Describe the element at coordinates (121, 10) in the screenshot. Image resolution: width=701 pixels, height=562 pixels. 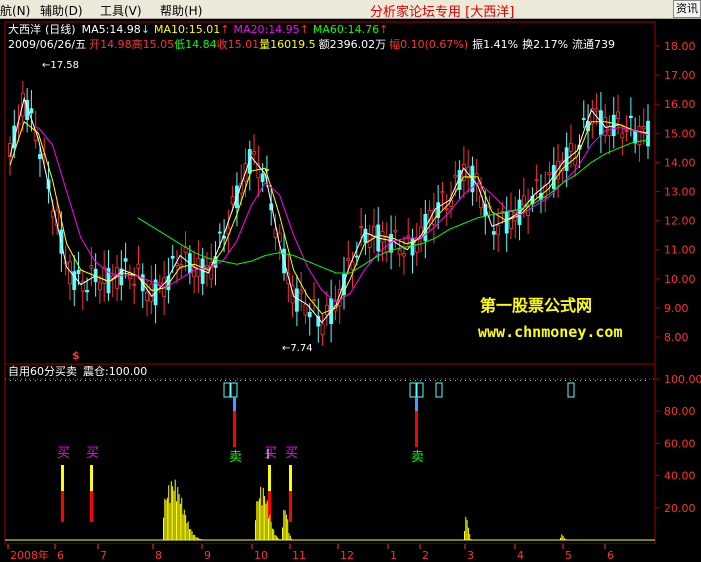
I see `menu-item-tools: 工具(V)` at that location.